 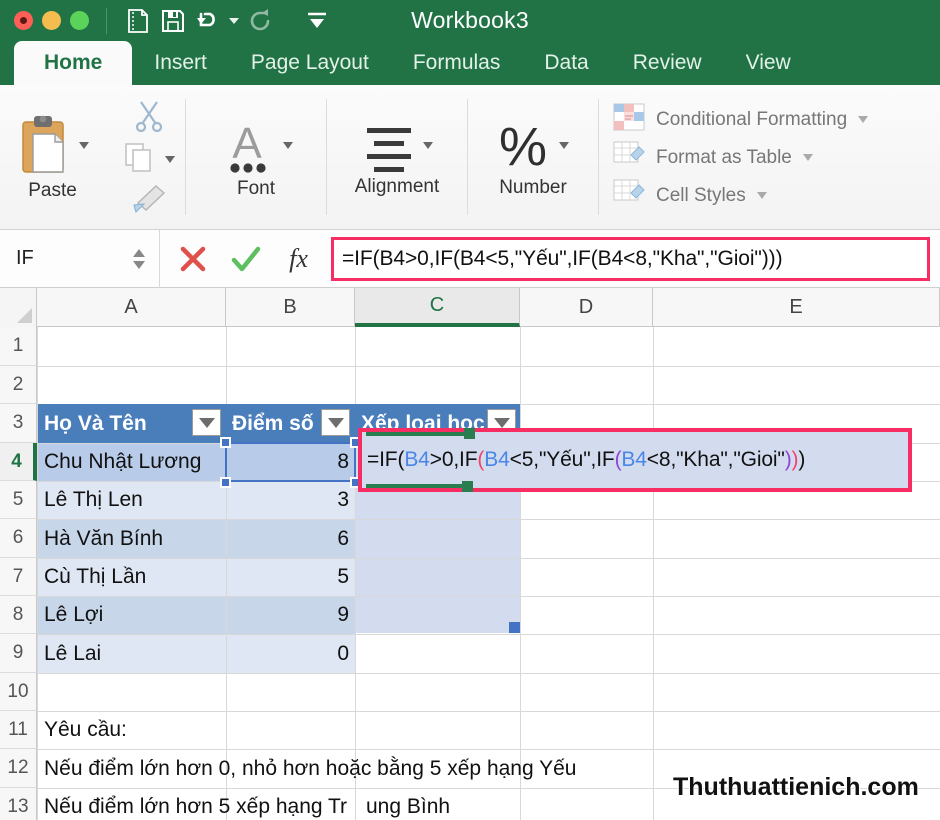 I want to click on row-header-4: 4, so click(x=18, y=462).